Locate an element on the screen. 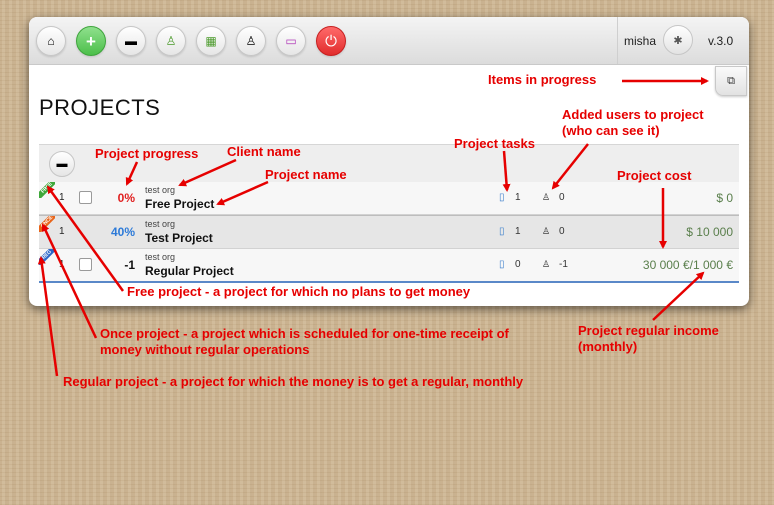 Image resolution: width=774 pixels, height=505 pixels. annotation-project-progress: Project progress is located at coordinates (147, 153).